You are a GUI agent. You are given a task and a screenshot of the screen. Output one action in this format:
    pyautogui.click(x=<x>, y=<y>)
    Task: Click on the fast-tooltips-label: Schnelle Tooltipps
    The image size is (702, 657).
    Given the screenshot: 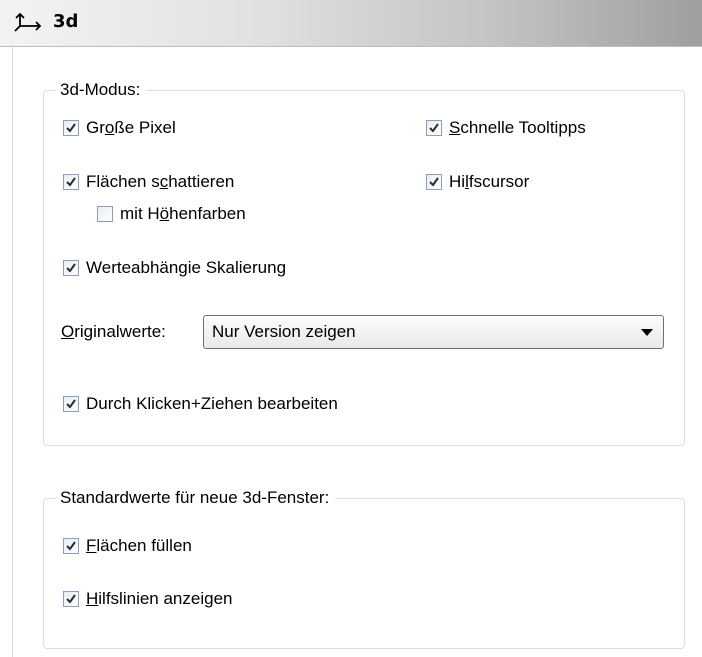 What is the action you would take?
    pyautogui.click(x=517, y=127)
    